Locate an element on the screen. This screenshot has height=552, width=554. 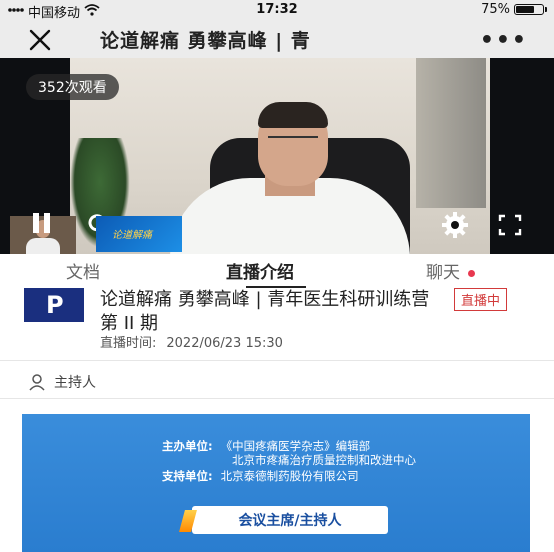
viewer-count-badge: 352次观看 is located at coordinates (72, 87).